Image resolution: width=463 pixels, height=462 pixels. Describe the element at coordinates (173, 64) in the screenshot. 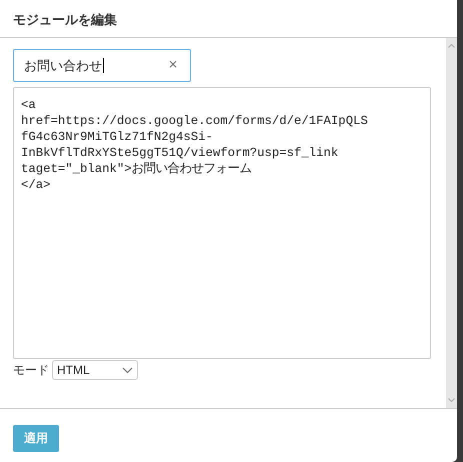

I see `clear-button: ×` at that location.